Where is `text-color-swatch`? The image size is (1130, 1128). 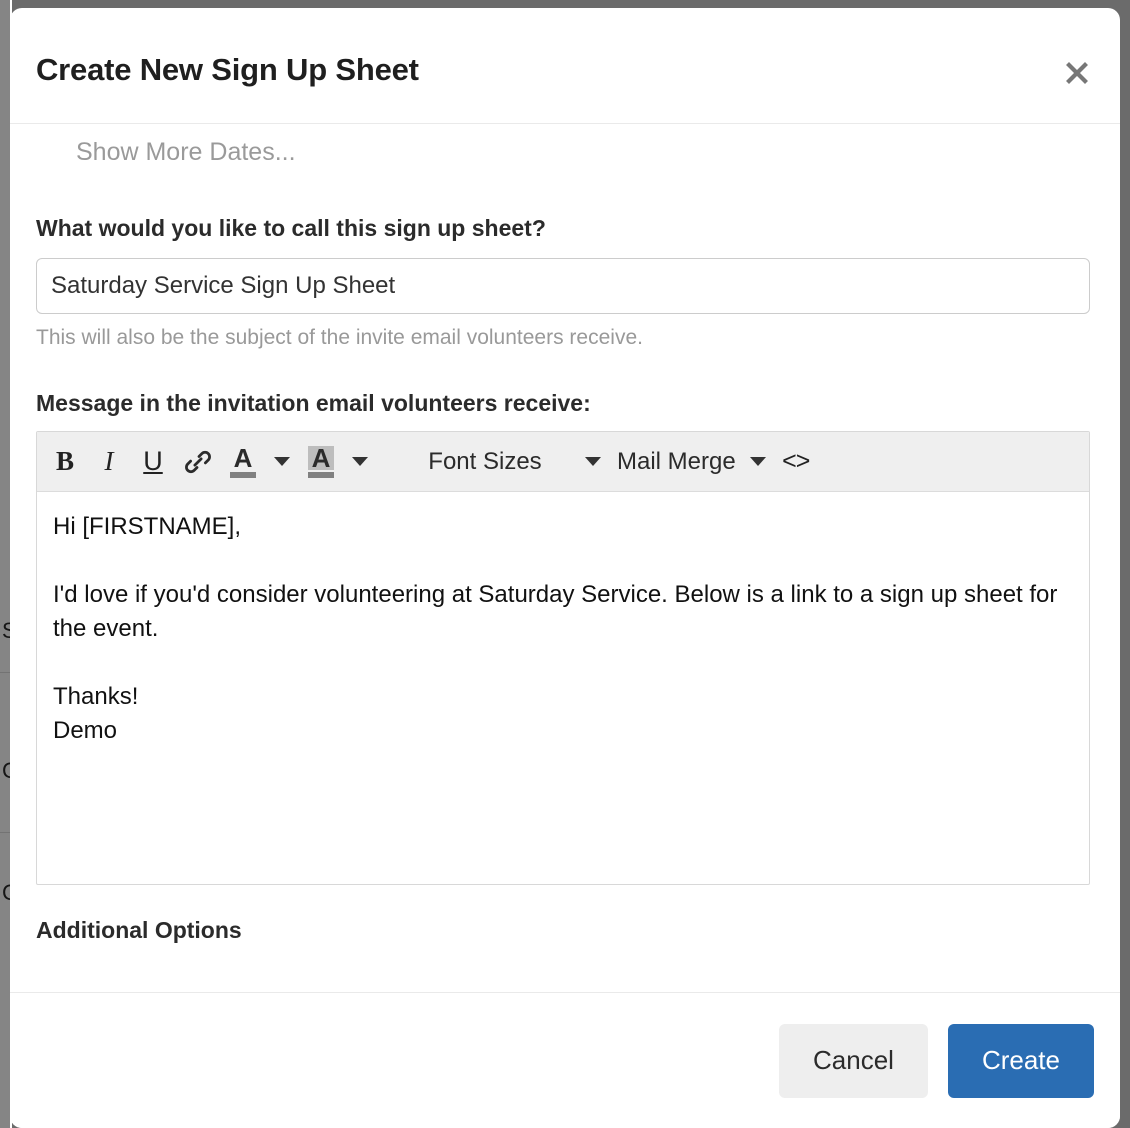
text-color-swatch is located at coordinates (243, 474).